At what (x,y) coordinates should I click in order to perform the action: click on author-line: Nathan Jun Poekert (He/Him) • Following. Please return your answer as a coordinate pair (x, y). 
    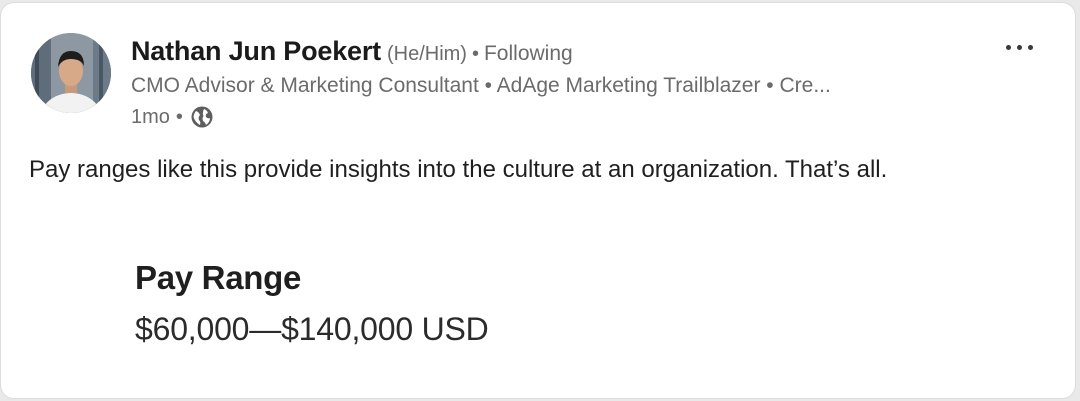
    Looking at the image, I should click on (352, 53).